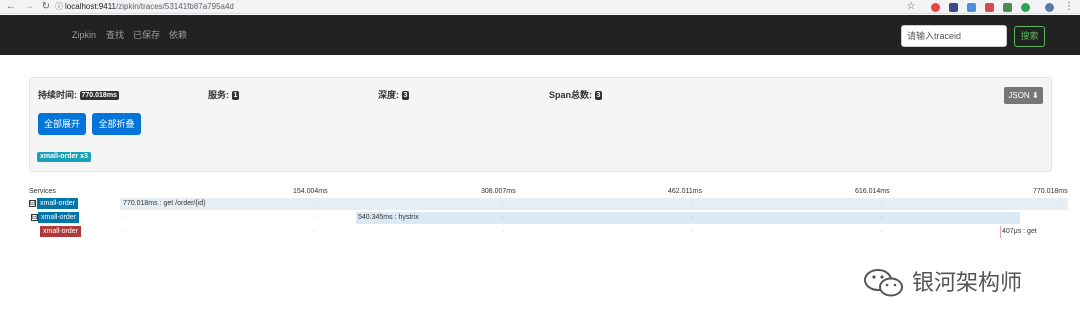 The width and height of the screenshot is (1080, 331). Describe the element at coordinates (84, 35) in the screenshot. I see `brand-link: Zipkin` at that location.